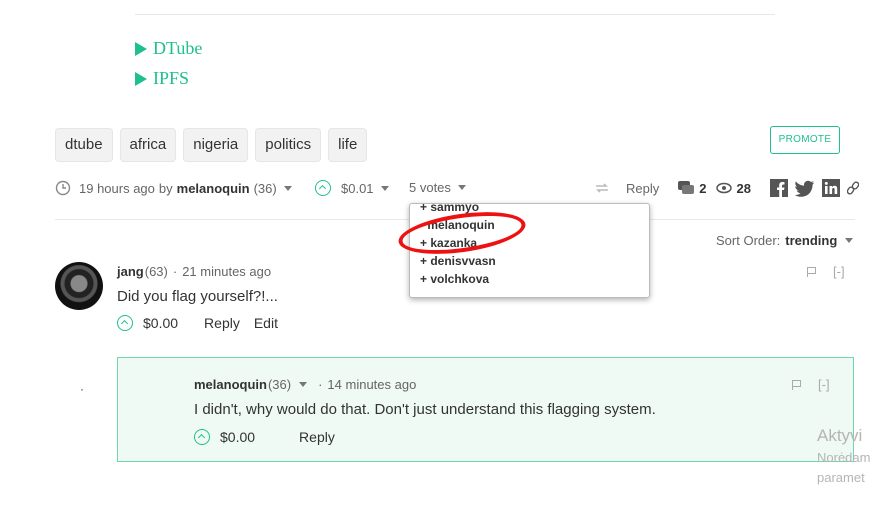 This screenshot has height=520, width=871. I want to click on comment-tools: [-], so click(826, 271).